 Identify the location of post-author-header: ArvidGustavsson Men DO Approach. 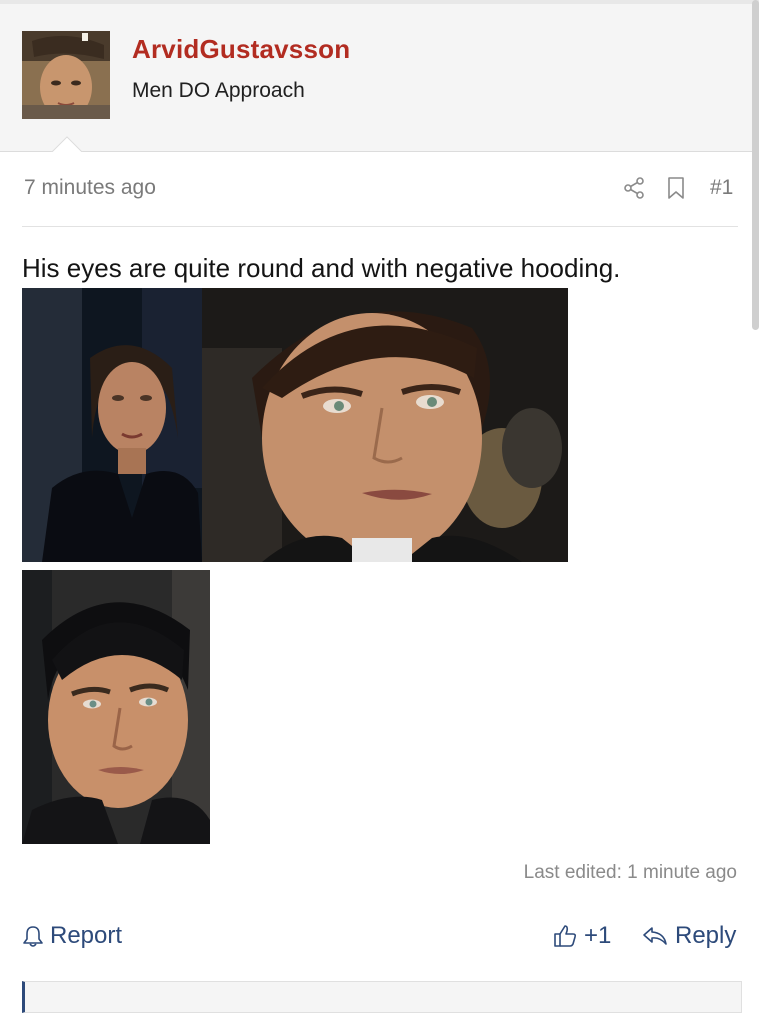
(377, 78).